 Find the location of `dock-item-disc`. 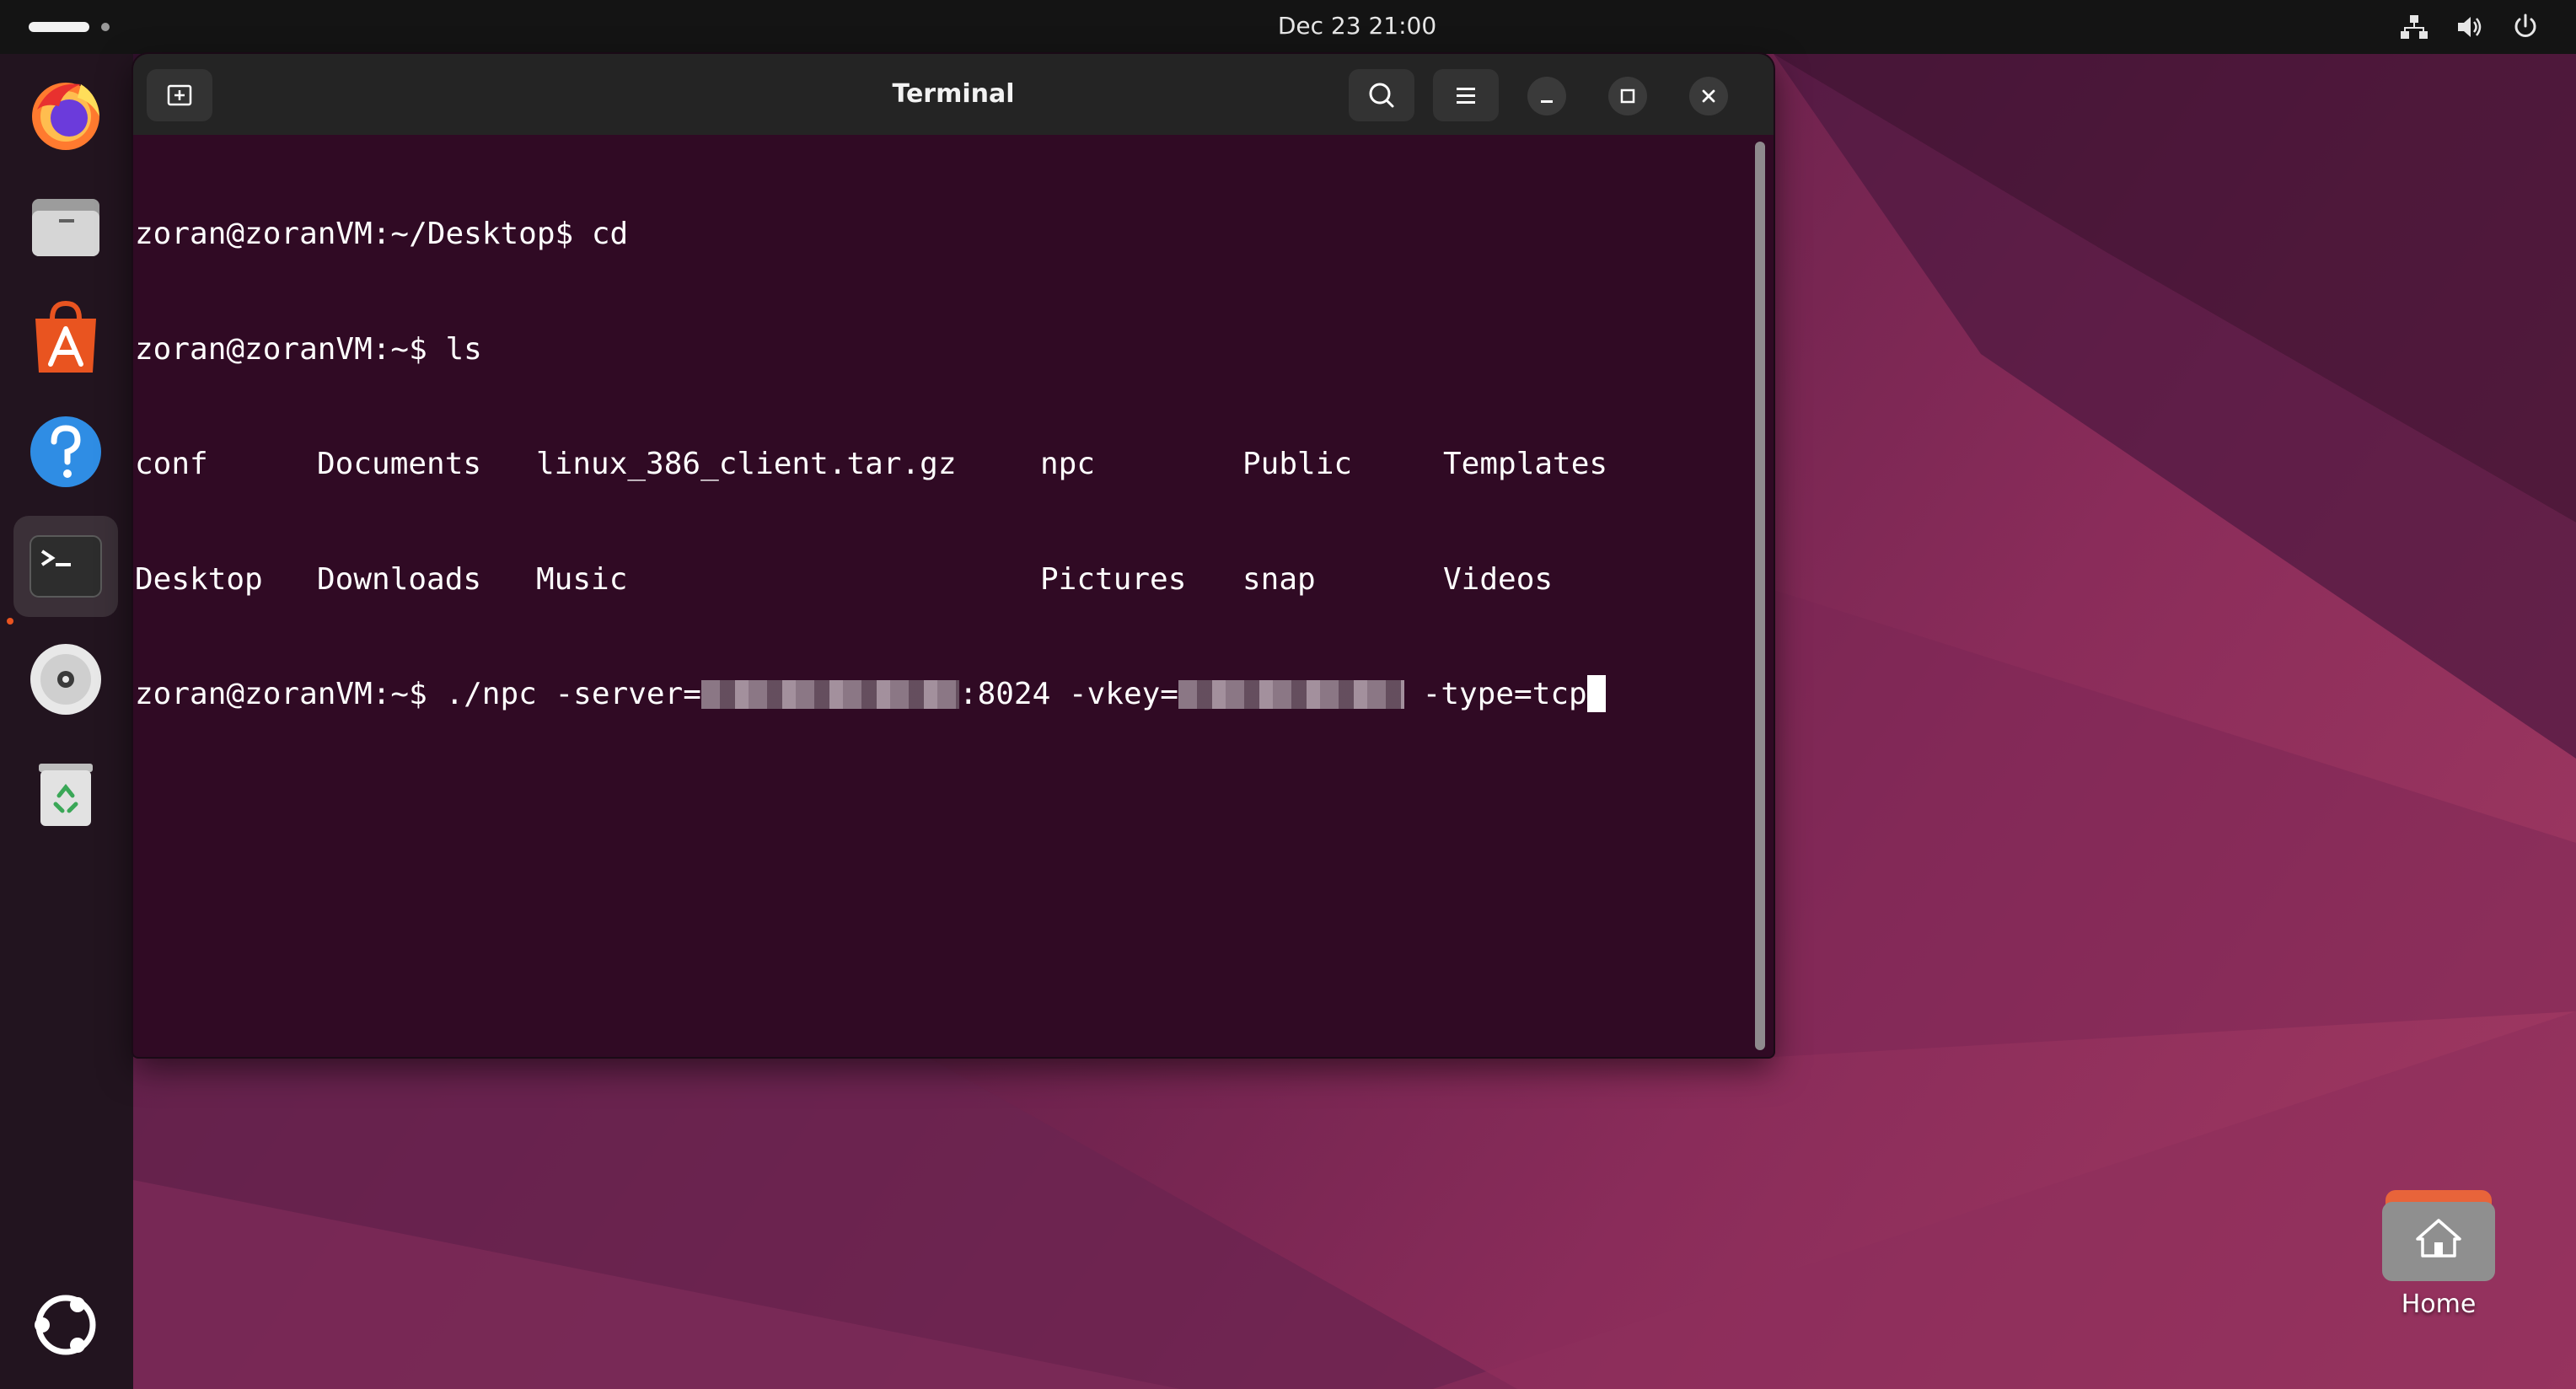

dock-item-disc is located at coordinates (65, 679).